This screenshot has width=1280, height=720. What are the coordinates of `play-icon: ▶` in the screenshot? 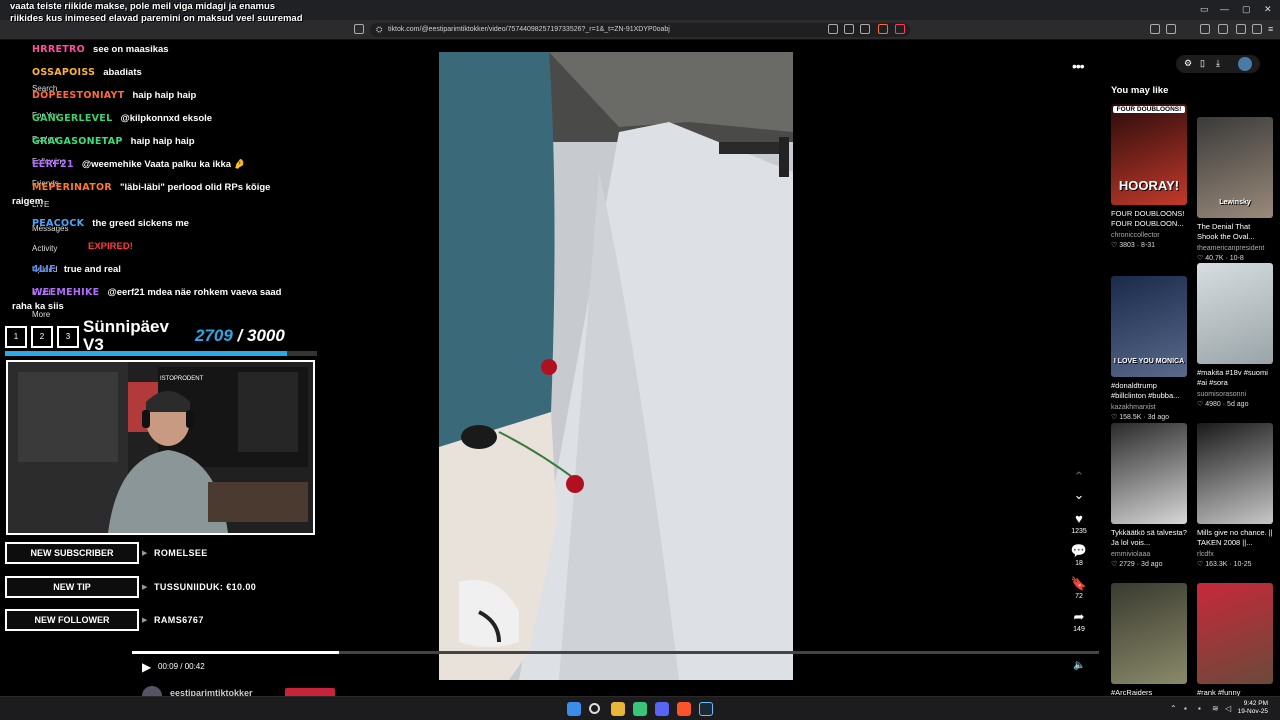 It's located at (146, 667).